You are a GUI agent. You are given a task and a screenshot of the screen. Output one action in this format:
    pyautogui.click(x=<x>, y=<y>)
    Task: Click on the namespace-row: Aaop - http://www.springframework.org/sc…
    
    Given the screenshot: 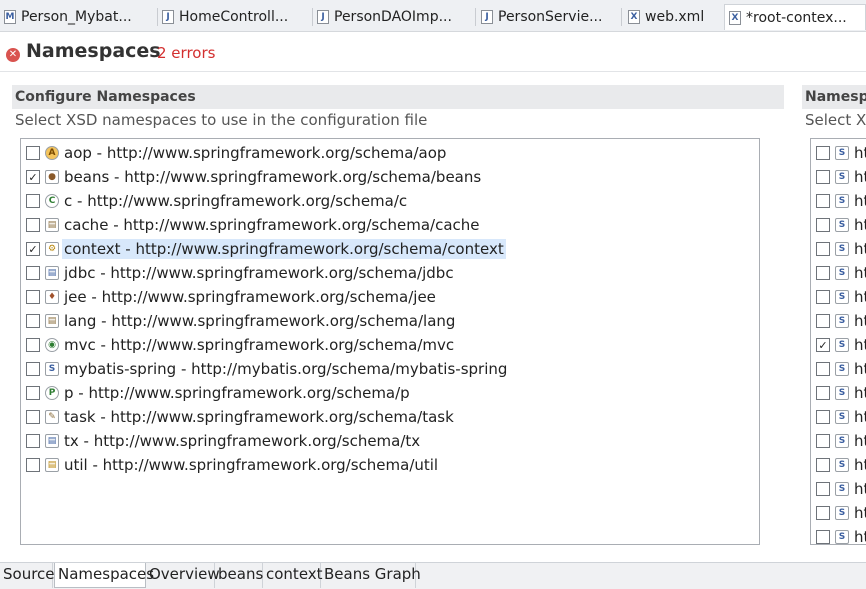 What is the action you would take?
    pyautogui.click(x=237, y=153)
    